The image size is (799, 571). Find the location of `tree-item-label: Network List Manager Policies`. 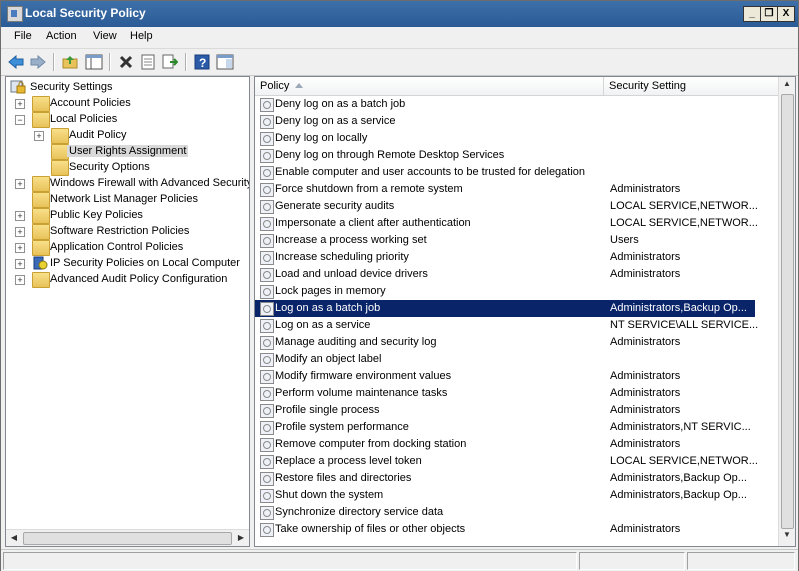

tree-item-label: Network List Manager Policies is located at coordinates (124, 199).